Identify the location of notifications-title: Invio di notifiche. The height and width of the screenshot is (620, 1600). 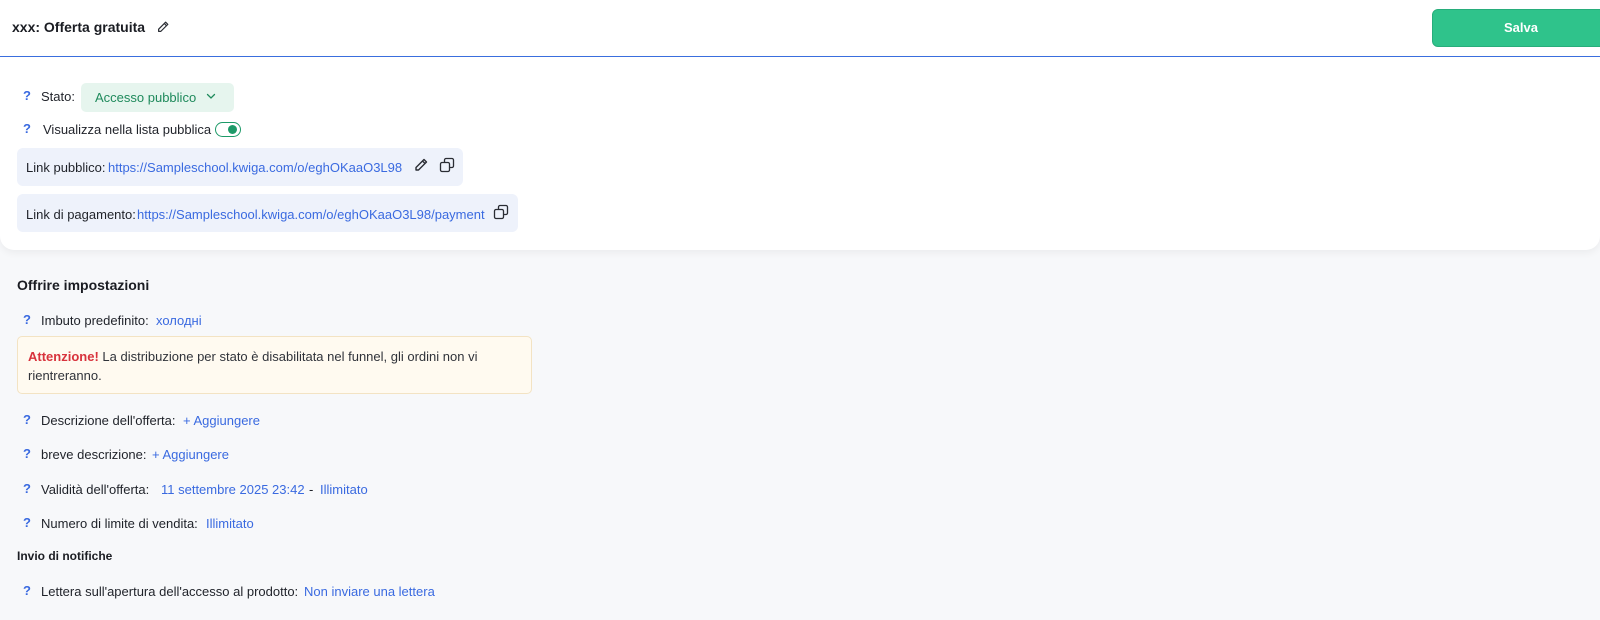
(65, 556).